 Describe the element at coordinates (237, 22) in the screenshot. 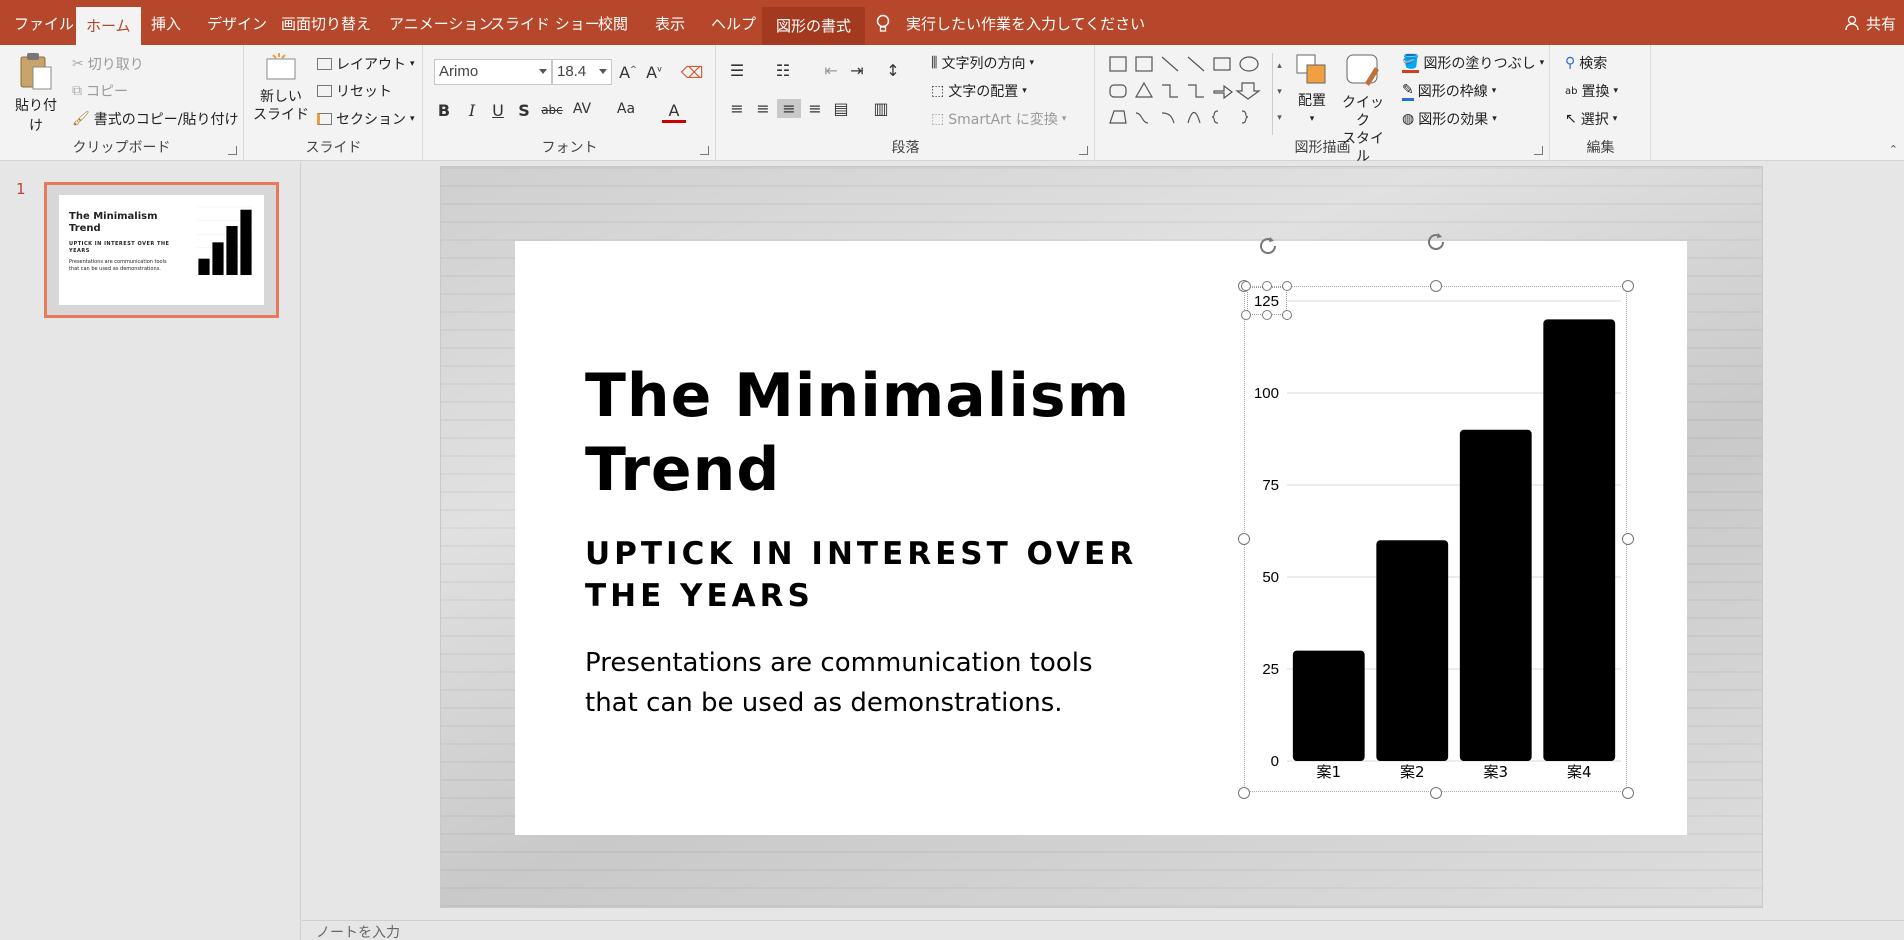

I see `tab-design: デザイン` at that location.